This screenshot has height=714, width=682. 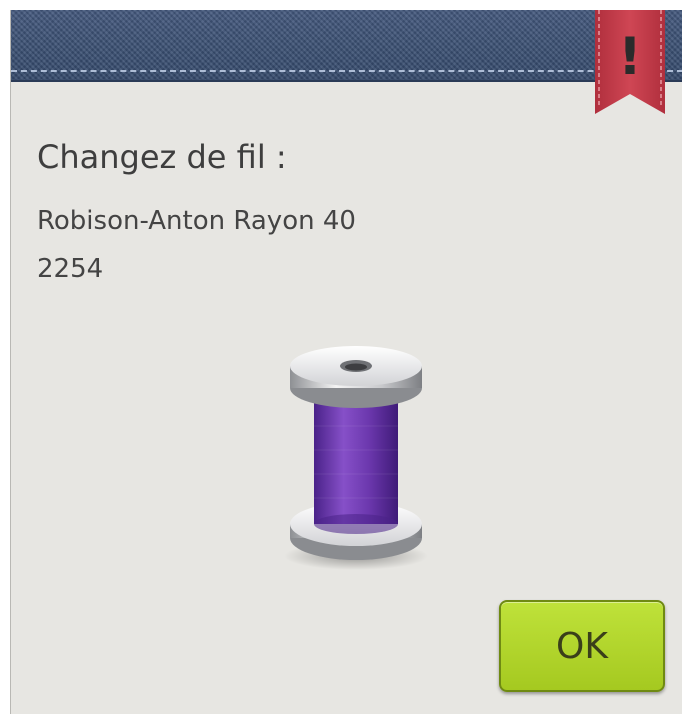 What do you see at coordinates (346, 71) in the screenshot?
I see `header-stitching` at bounding box center [346, 71].